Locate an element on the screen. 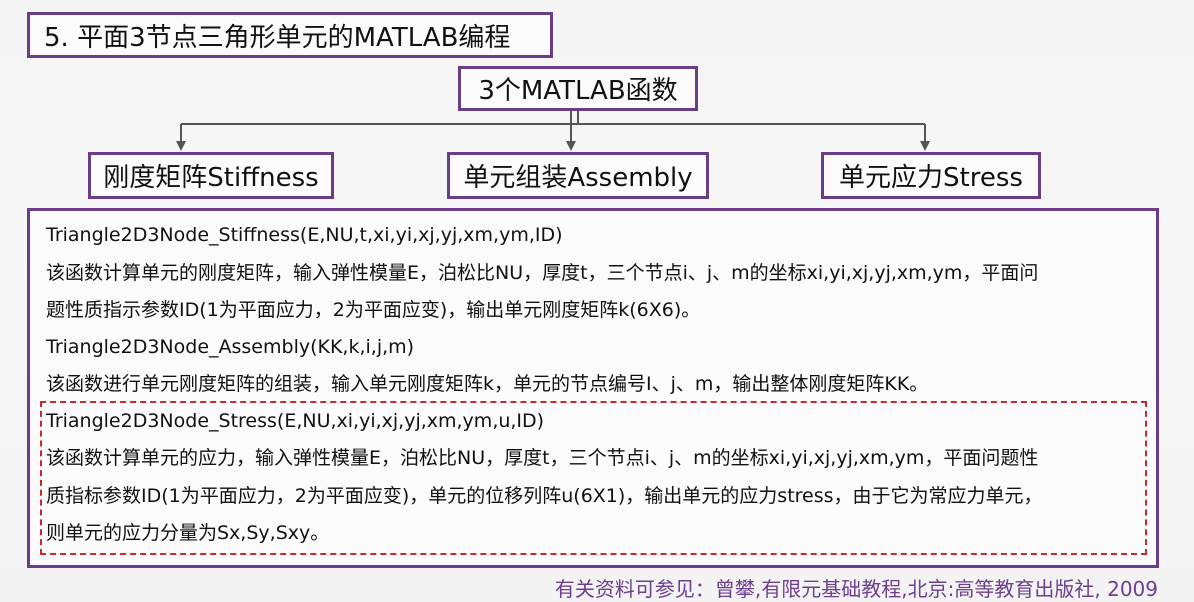 The image size is (1194, 602). functions-heading-box: 3个MATLAB函数 is located at coordinates (578, 88).